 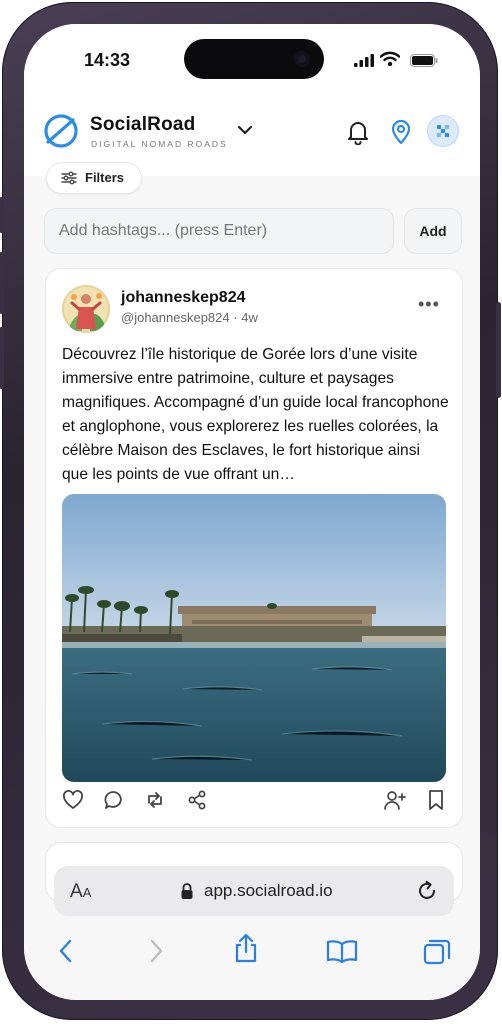 I want to click on dynamic-island, so click(x=254, y=59).